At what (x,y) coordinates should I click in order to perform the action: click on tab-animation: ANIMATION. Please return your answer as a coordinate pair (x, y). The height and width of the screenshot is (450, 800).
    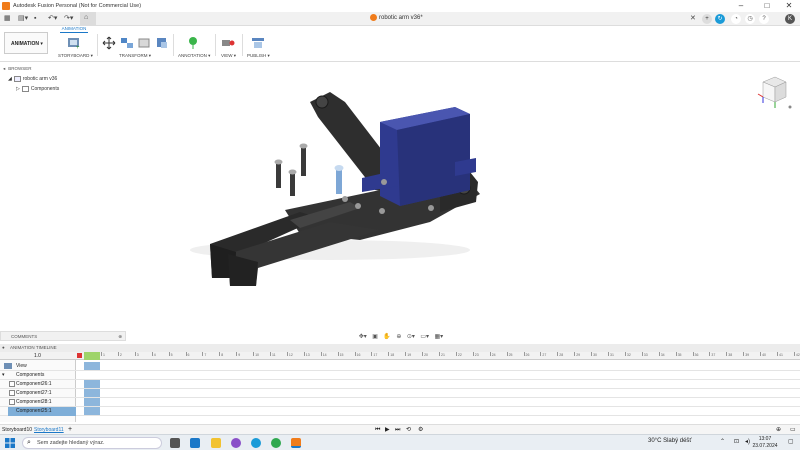
    Looking at the image, I should click on (74, 29).